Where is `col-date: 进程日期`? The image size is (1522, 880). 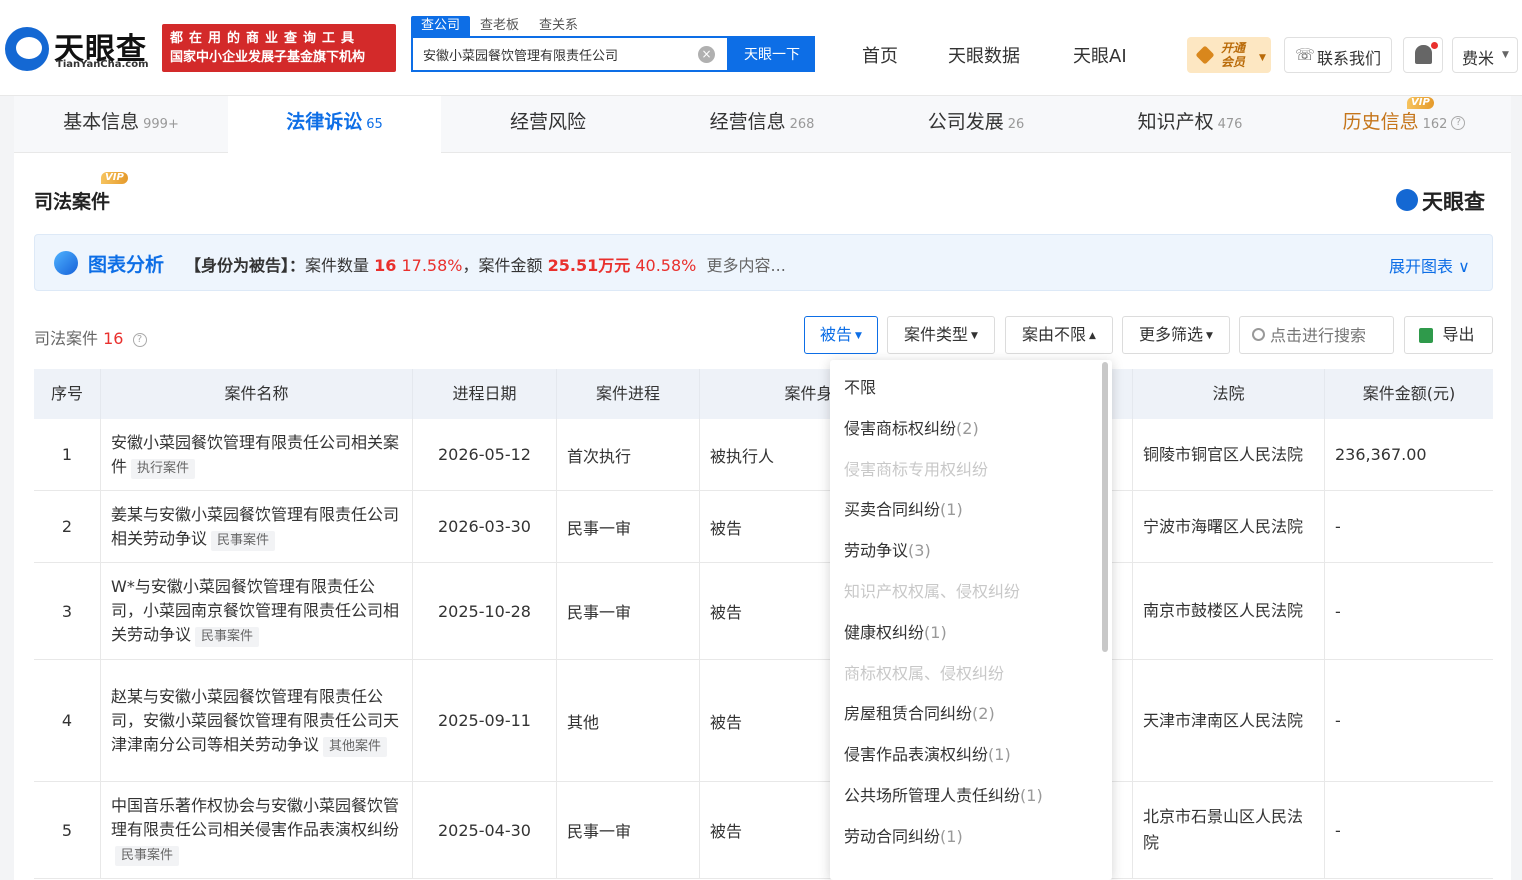 col-date: 进程日期 is located at coordinates (485, 394).